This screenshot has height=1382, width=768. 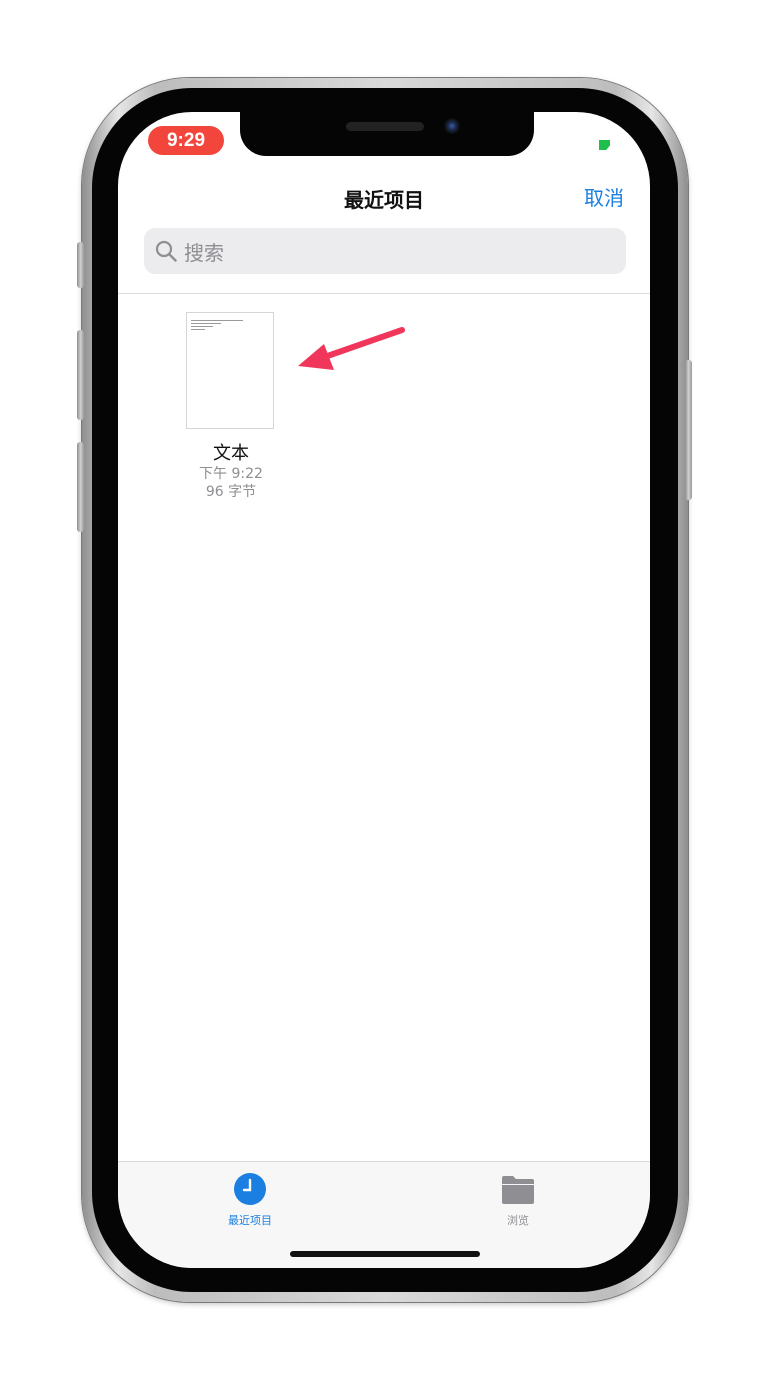 What do you see at coordinates (604, 196) in the screenshot?
I see `cancel-button: 取消` at bounding box center [604, 196].